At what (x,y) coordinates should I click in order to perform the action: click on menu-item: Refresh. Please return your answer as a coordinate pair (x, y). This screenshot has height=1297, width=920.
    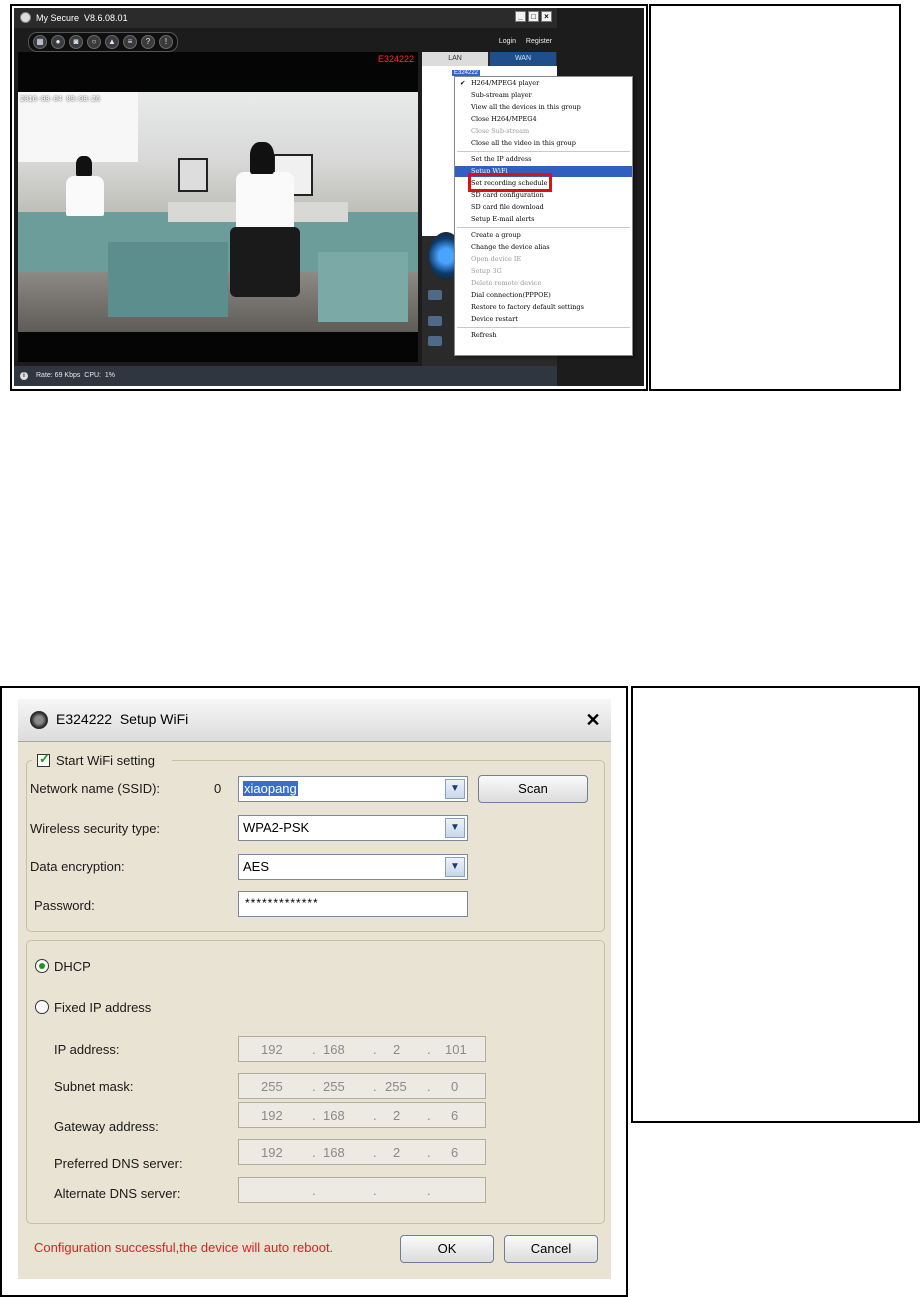
    Looking at the image, I should click on (543, 335).